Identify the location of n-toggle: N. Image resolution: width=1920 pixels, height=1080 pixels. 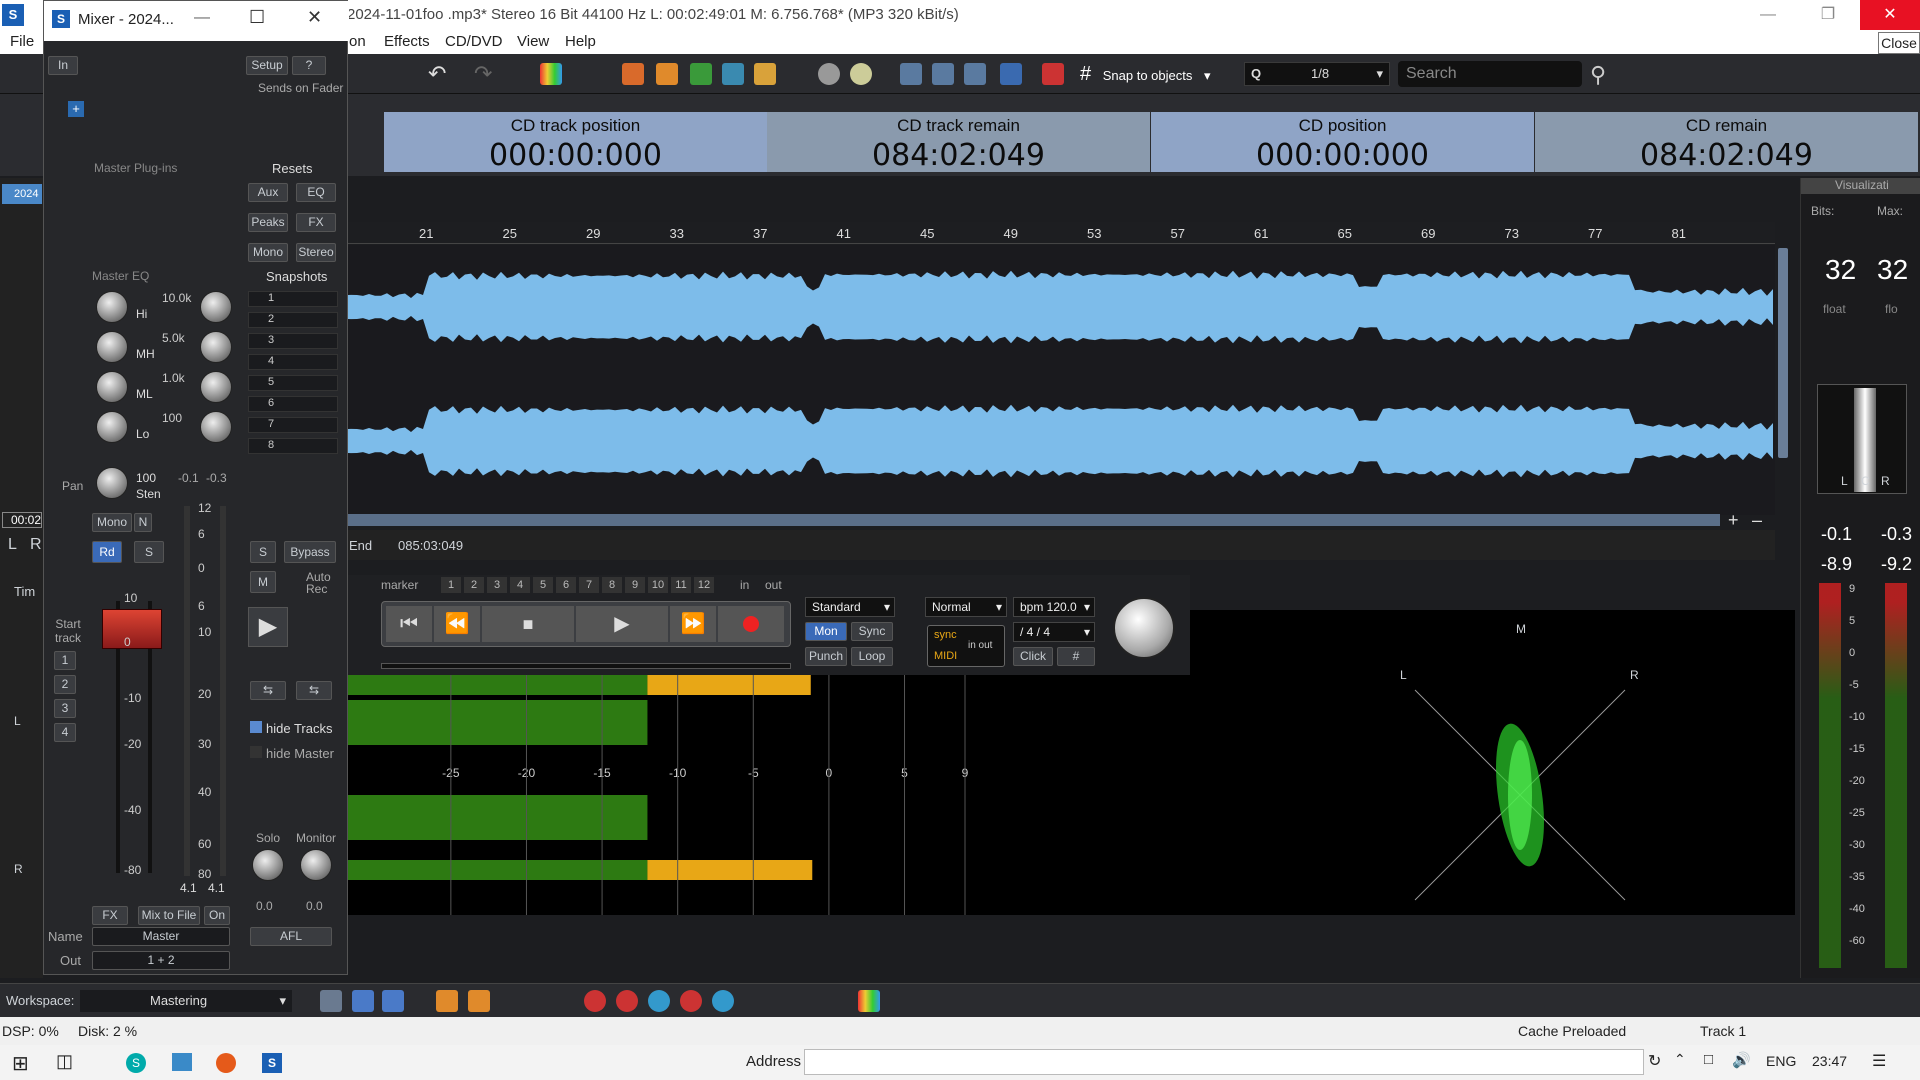
(143, 522).